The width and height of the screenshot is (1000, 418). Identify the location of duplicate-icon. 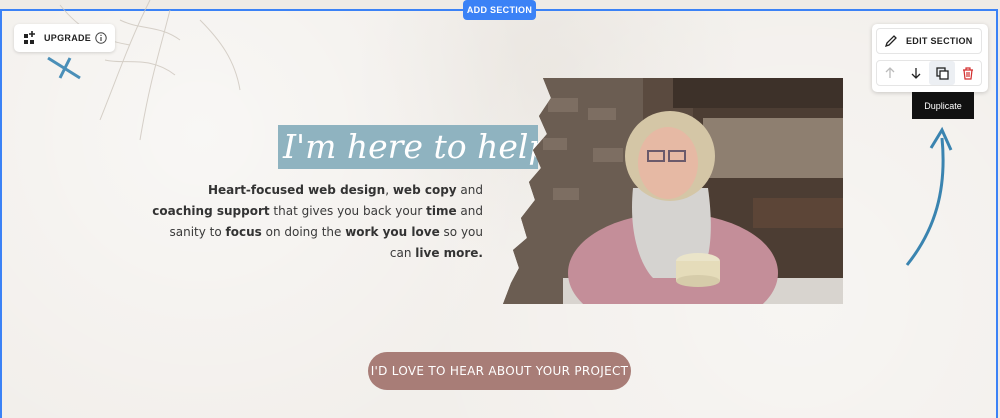
(942, 73).